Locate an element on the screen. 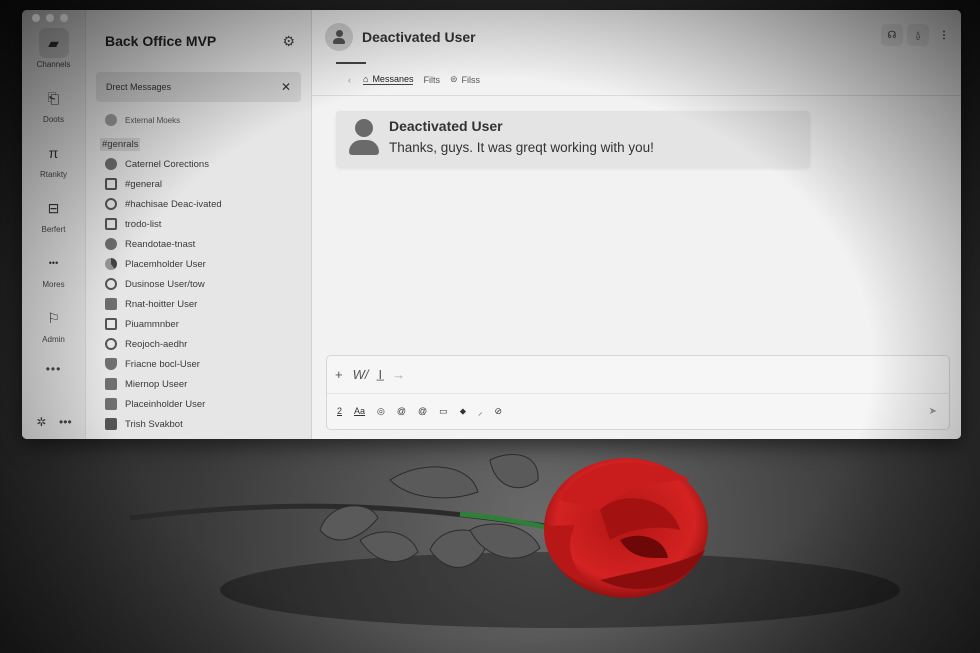 This screenshot has height=653, width=980. rail-item-admin: ⚐ Admin is located at coordinates (54, 324).